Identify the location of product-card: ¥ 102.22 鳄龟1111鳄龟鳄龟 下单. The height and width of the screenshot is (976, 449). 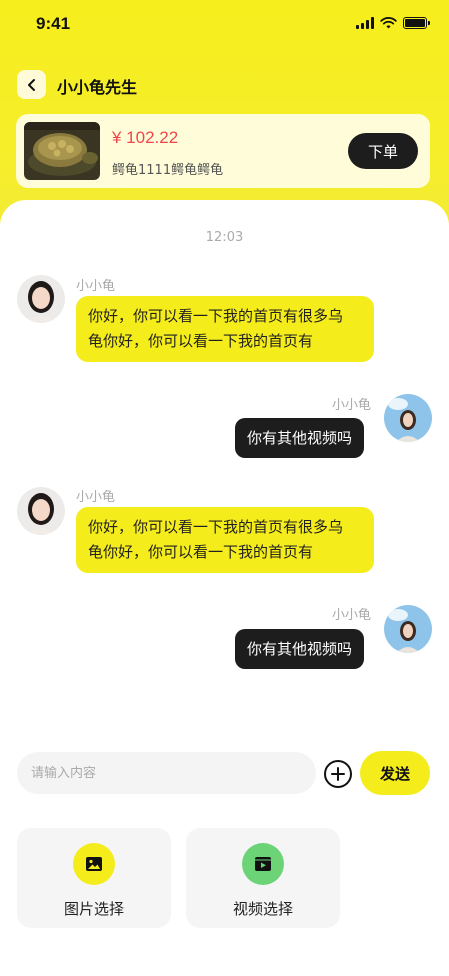
(223, 151).